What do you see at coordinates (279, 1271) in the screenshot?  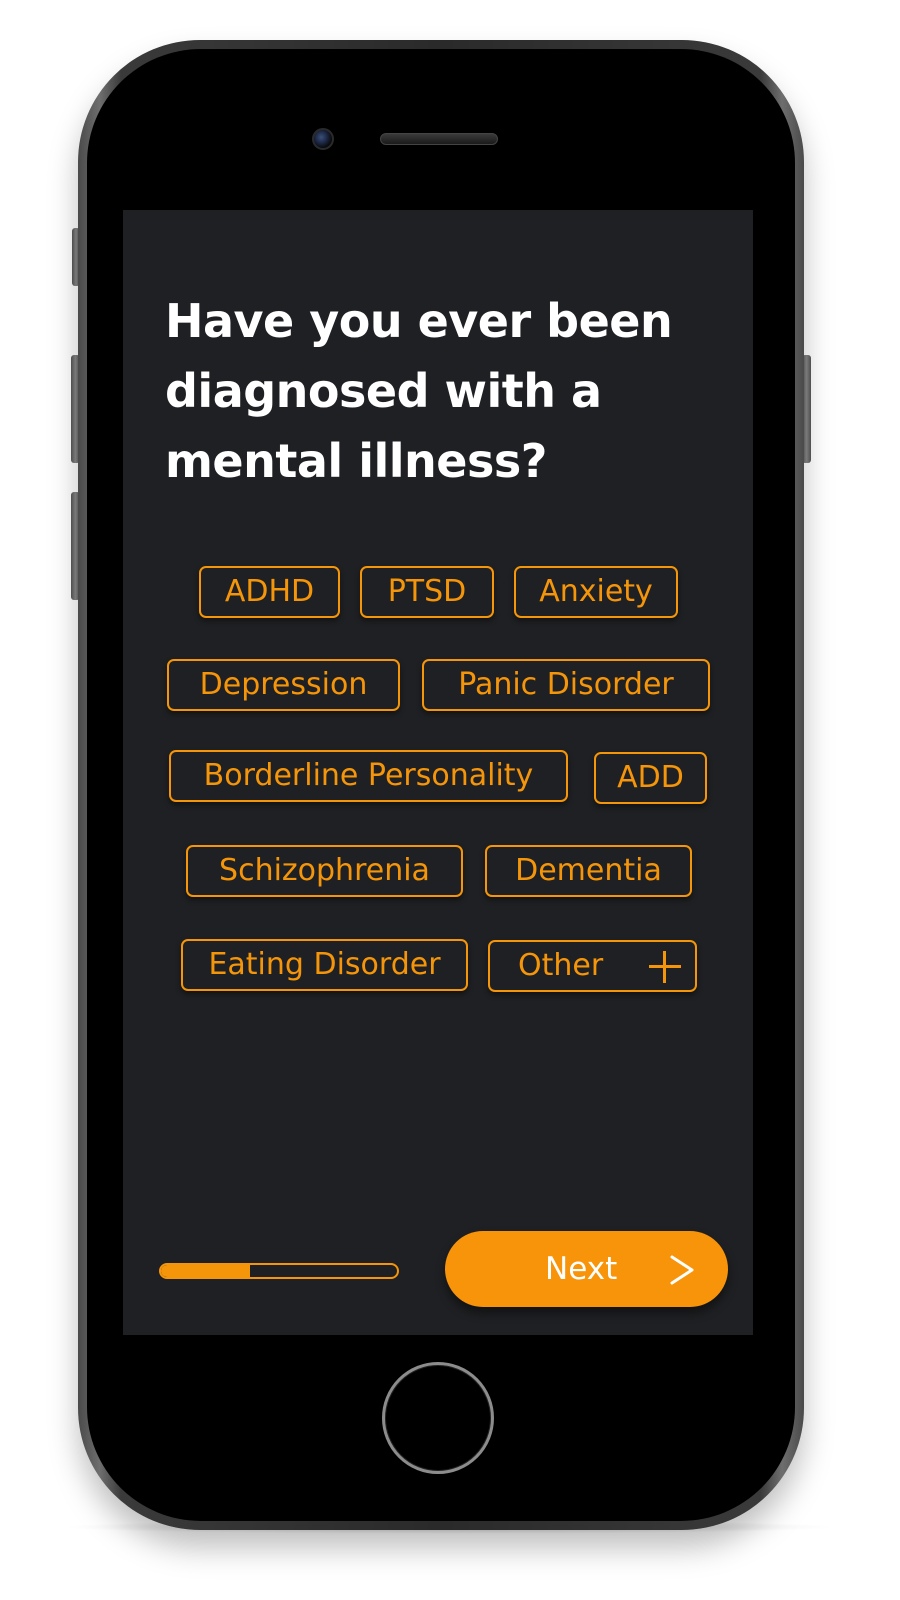 I see `progress-bar` at bounding box center [279, 1271].